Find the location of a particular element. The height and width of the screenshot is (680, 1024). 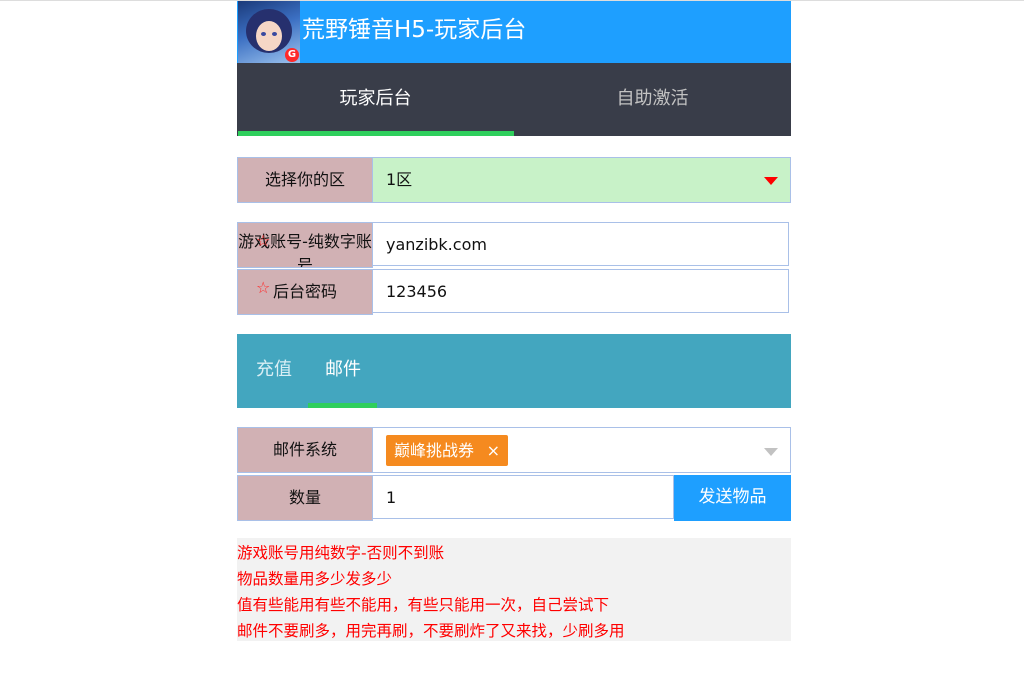

password-label: ☆ 后台密码 is located at coordinates (305, 292).